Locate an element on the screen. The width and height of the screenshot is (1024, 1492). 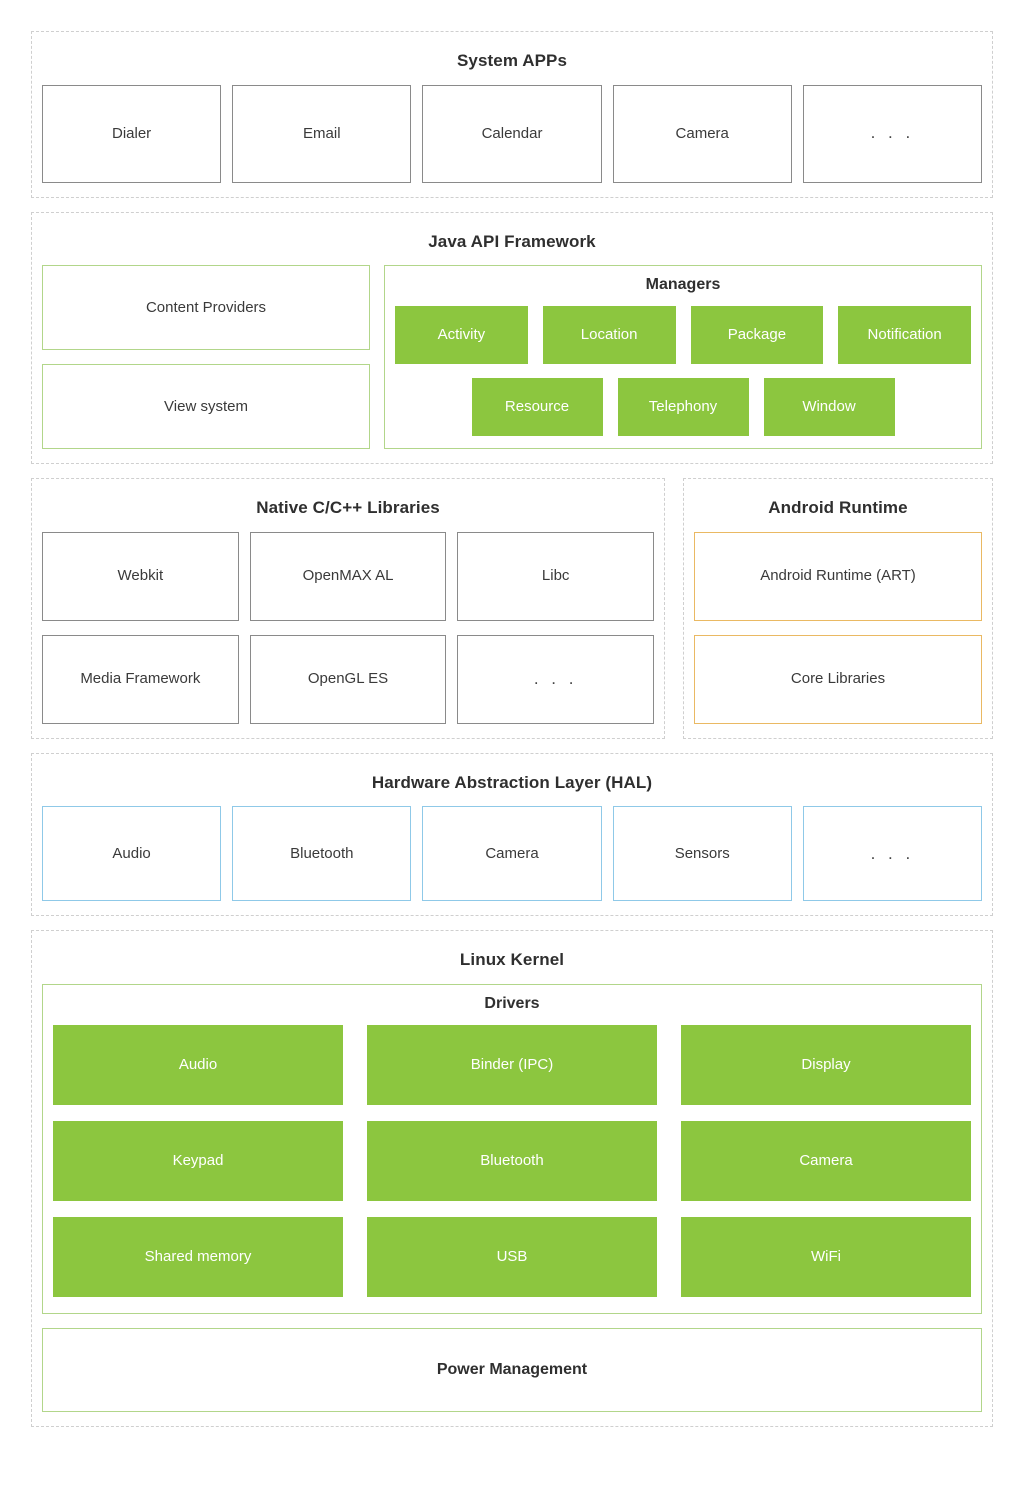
section-title-native-libraries: Native C/C++ Libraries is located at coordinates (348, 507).